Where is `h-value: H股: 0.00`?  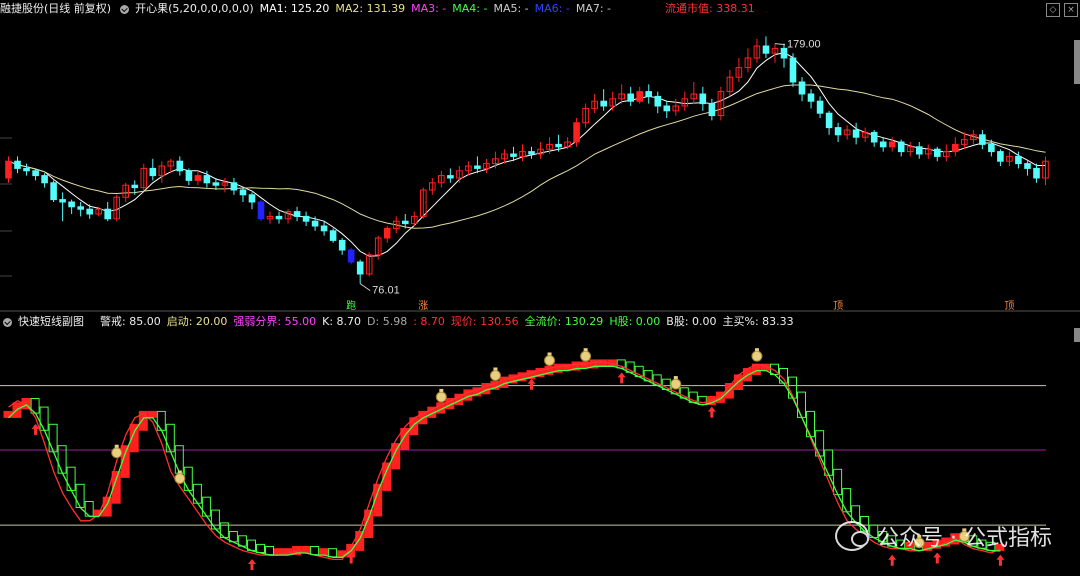
h-value: H股: 0.00 is located at coordinates (635, 321).